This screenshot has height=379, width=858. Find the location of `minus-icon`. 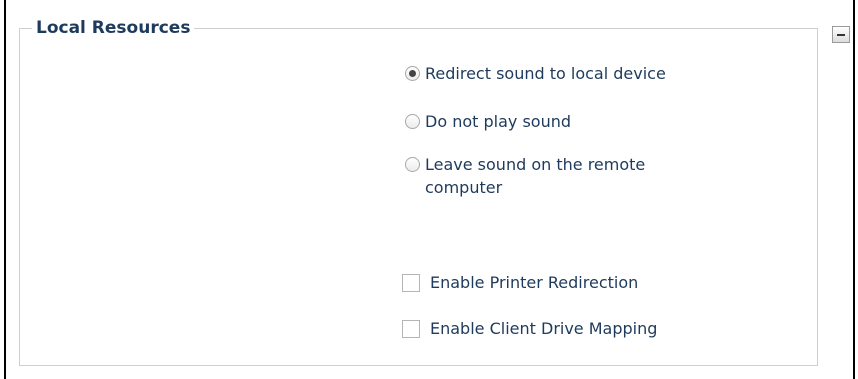

minus-icon is located at coordinates (841, 35).